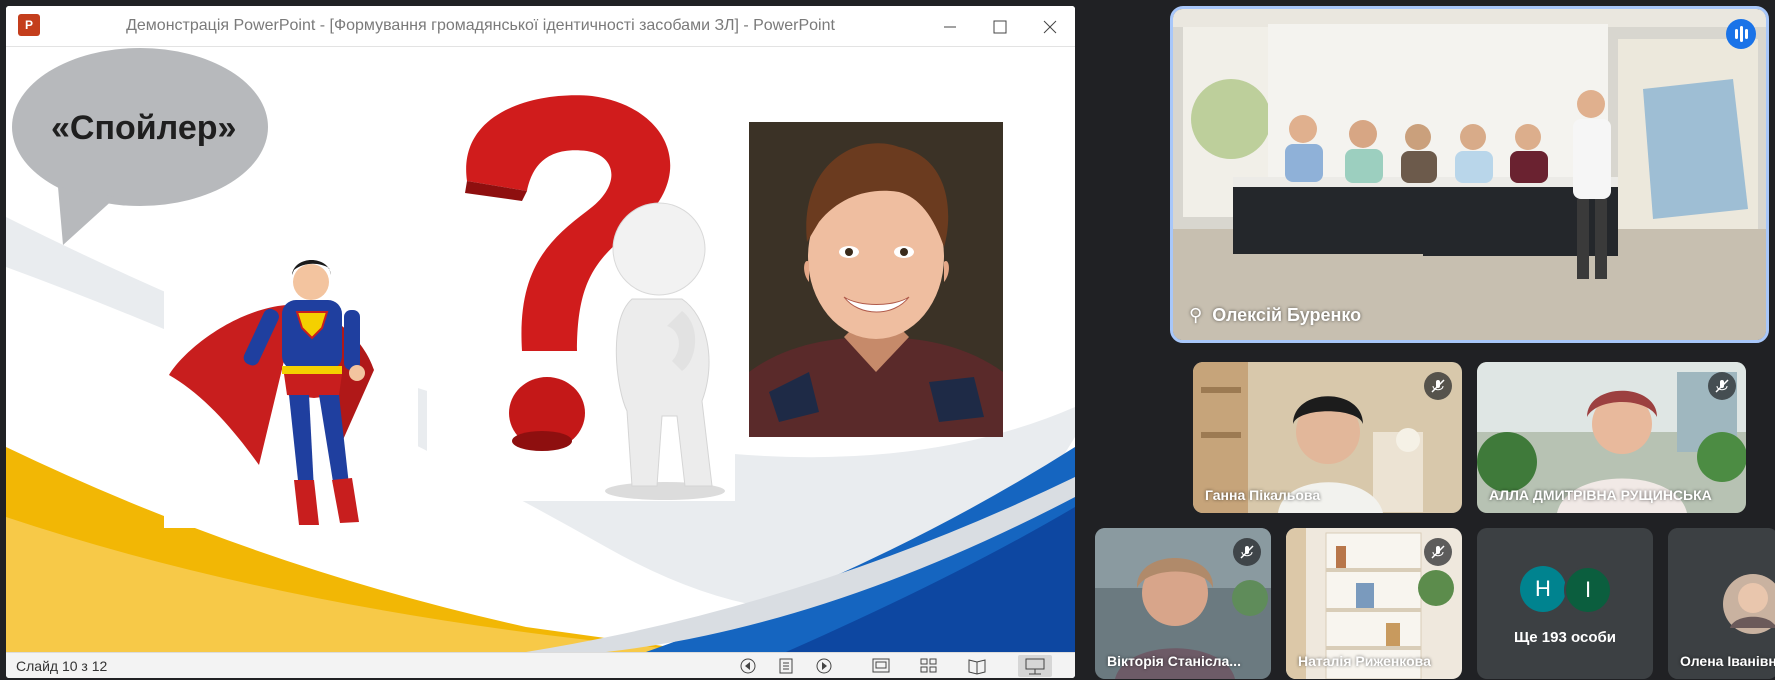  I want to click on reading-view-button, so click(977, 666).